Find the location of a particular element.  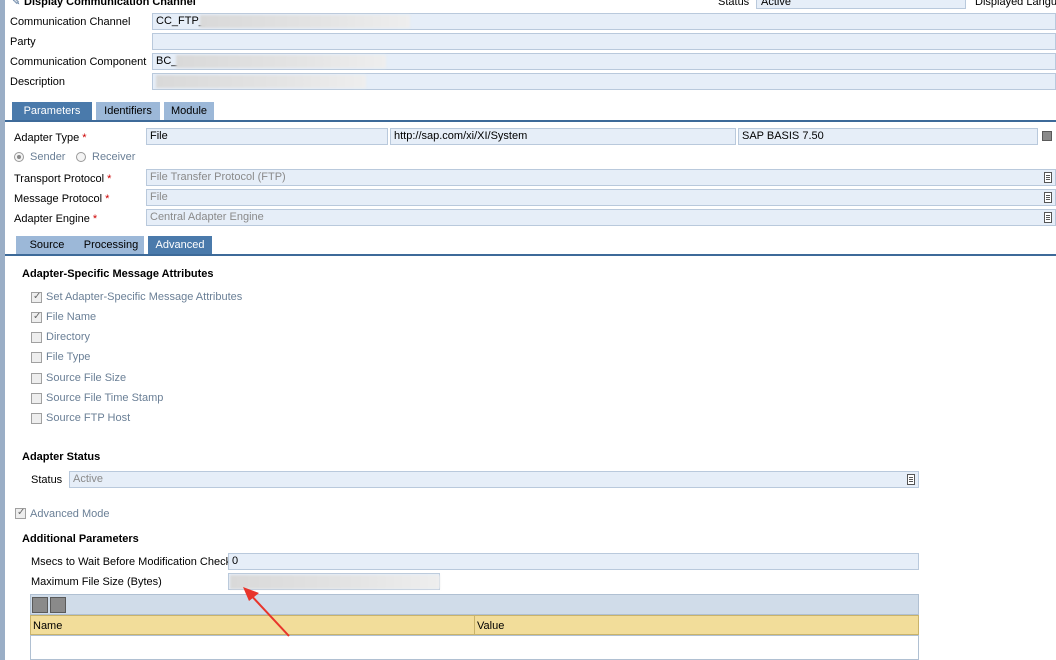

msecs-field: 0 is located at coordinates (573, 561).